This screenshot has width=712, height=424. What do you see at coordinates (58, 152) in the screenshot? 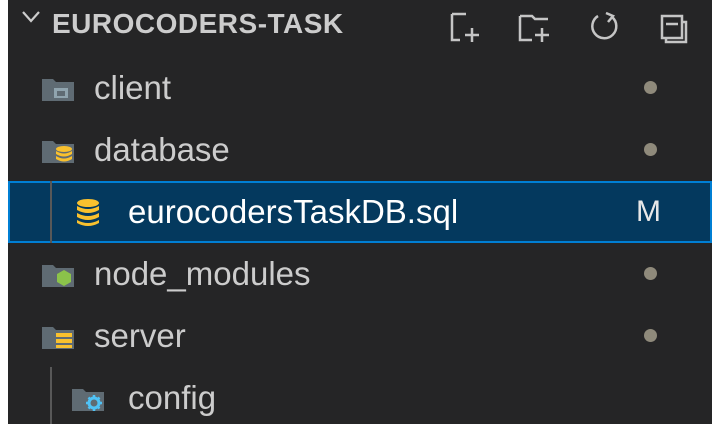
I see `folder-database-icon` at bounding box center [58, 152].